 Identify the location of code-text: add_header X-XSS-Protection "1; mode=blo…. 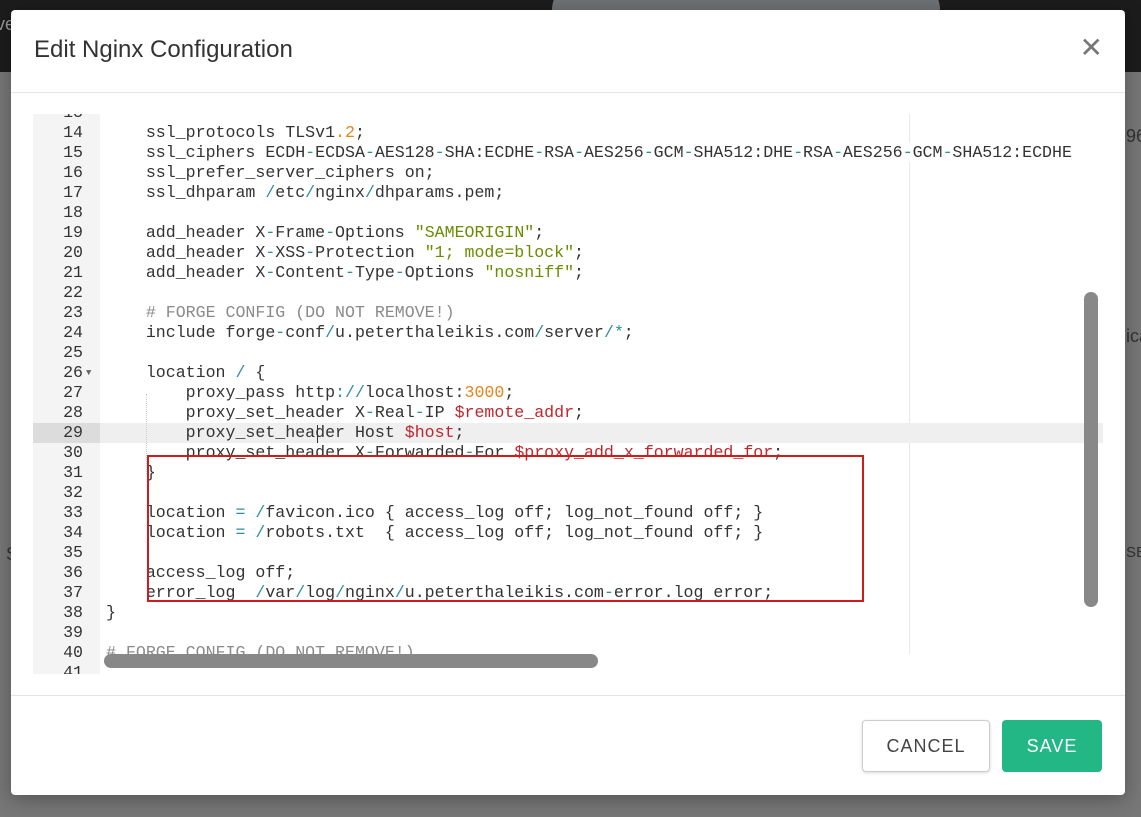
(345, 252).